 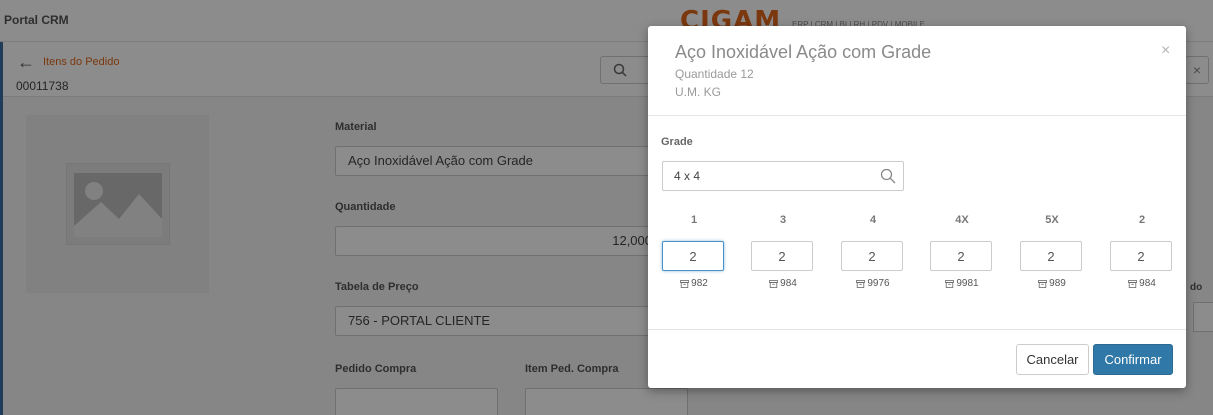 I want to click on close-icon: ×, so click(x=1165, y=51).